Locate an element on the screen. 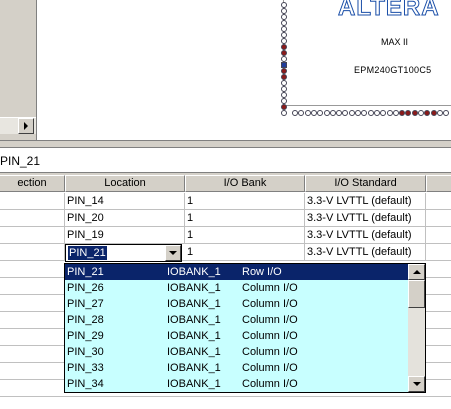  scroll-up-button is located at coordinates (416, 272).